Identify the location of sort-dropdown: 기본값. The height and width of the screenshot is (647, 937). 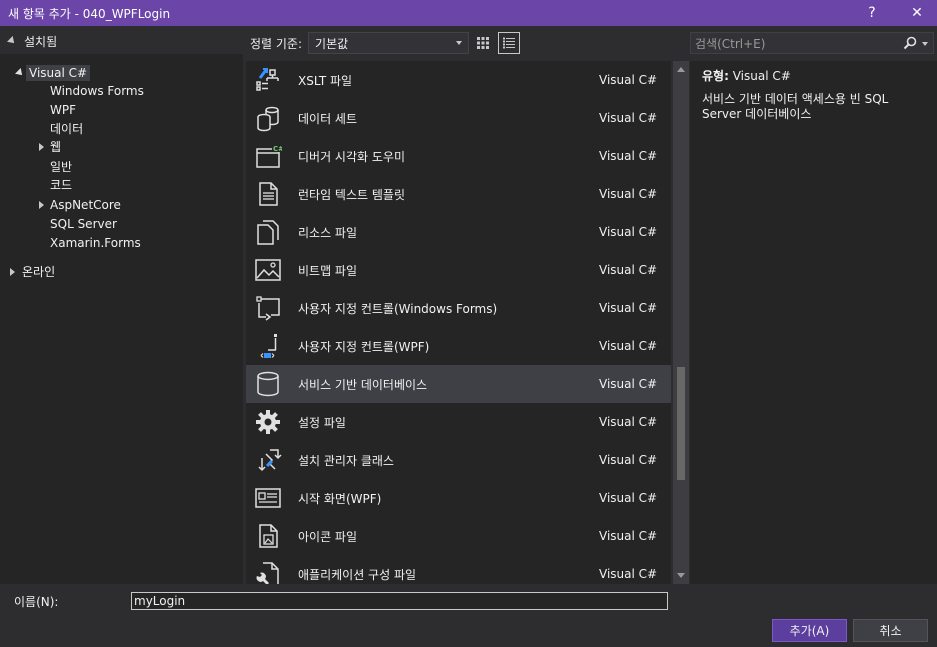
(389, 43).